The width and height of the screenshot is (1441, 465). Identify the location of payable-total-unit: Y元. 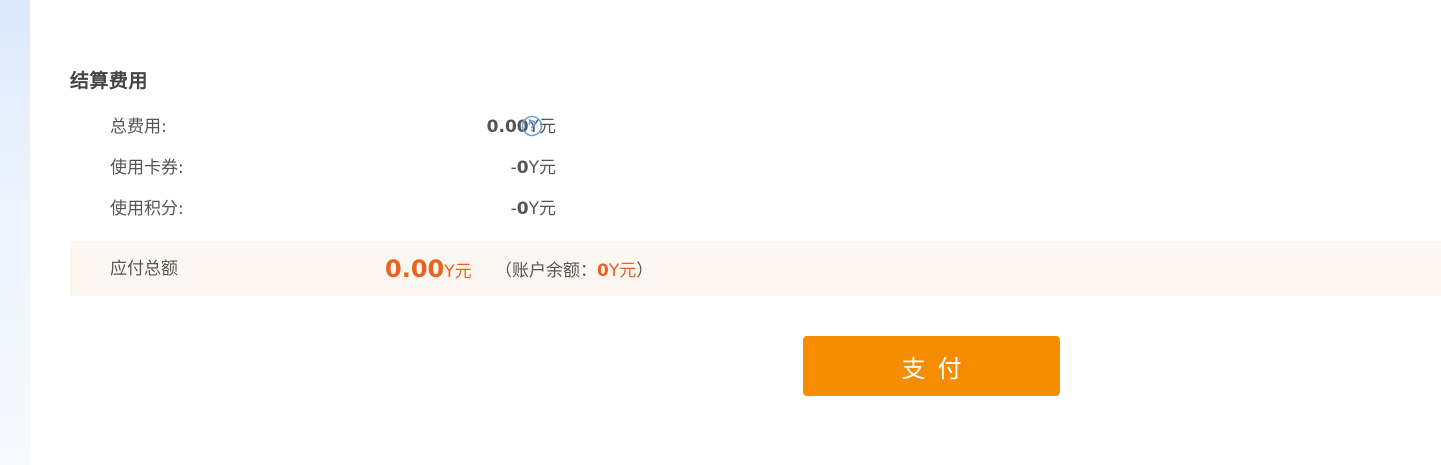
(458, 272).